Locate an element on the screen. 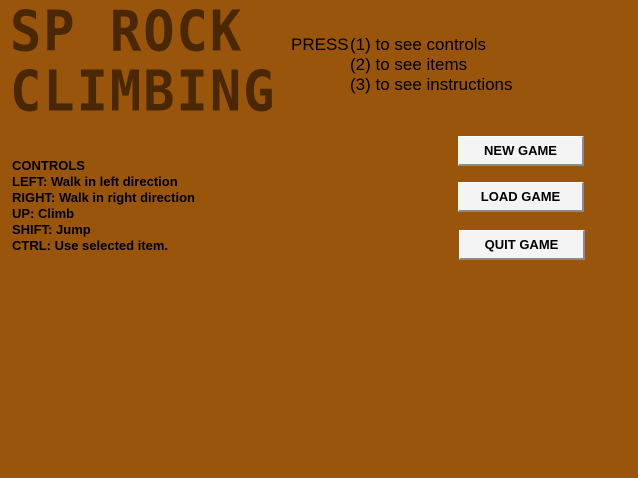 This screenshot has height=478, width=638. controls-line-ctrl: CTRL: Use selected item. is located at coordinates (90, 245).